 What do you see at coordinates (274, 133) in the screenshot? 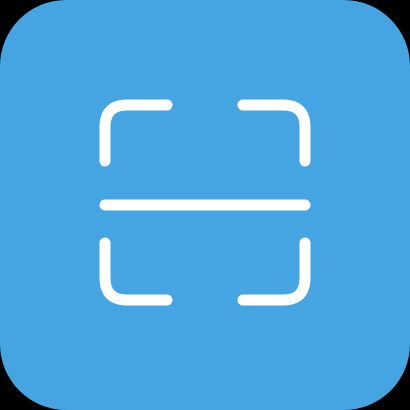
I see `scan-corner-top-right` at bounding box center [274, 133].